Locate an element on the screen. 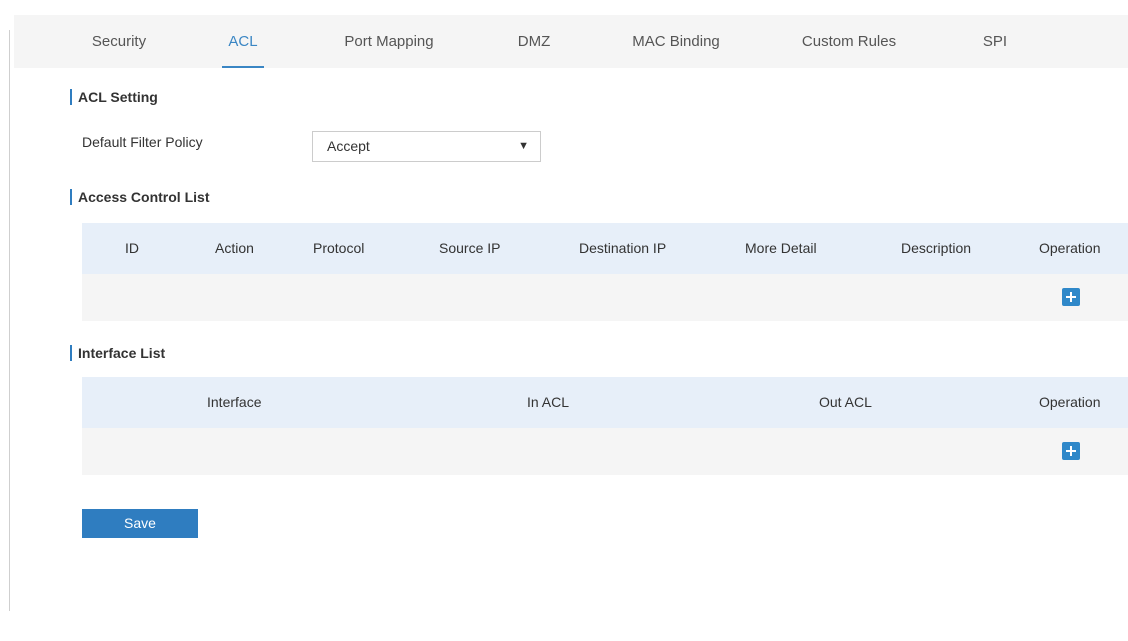 Image resolution: width=1128 pixels, height=641 pixels. col-more-detail: More Detail is located at coordinates (781, 248).